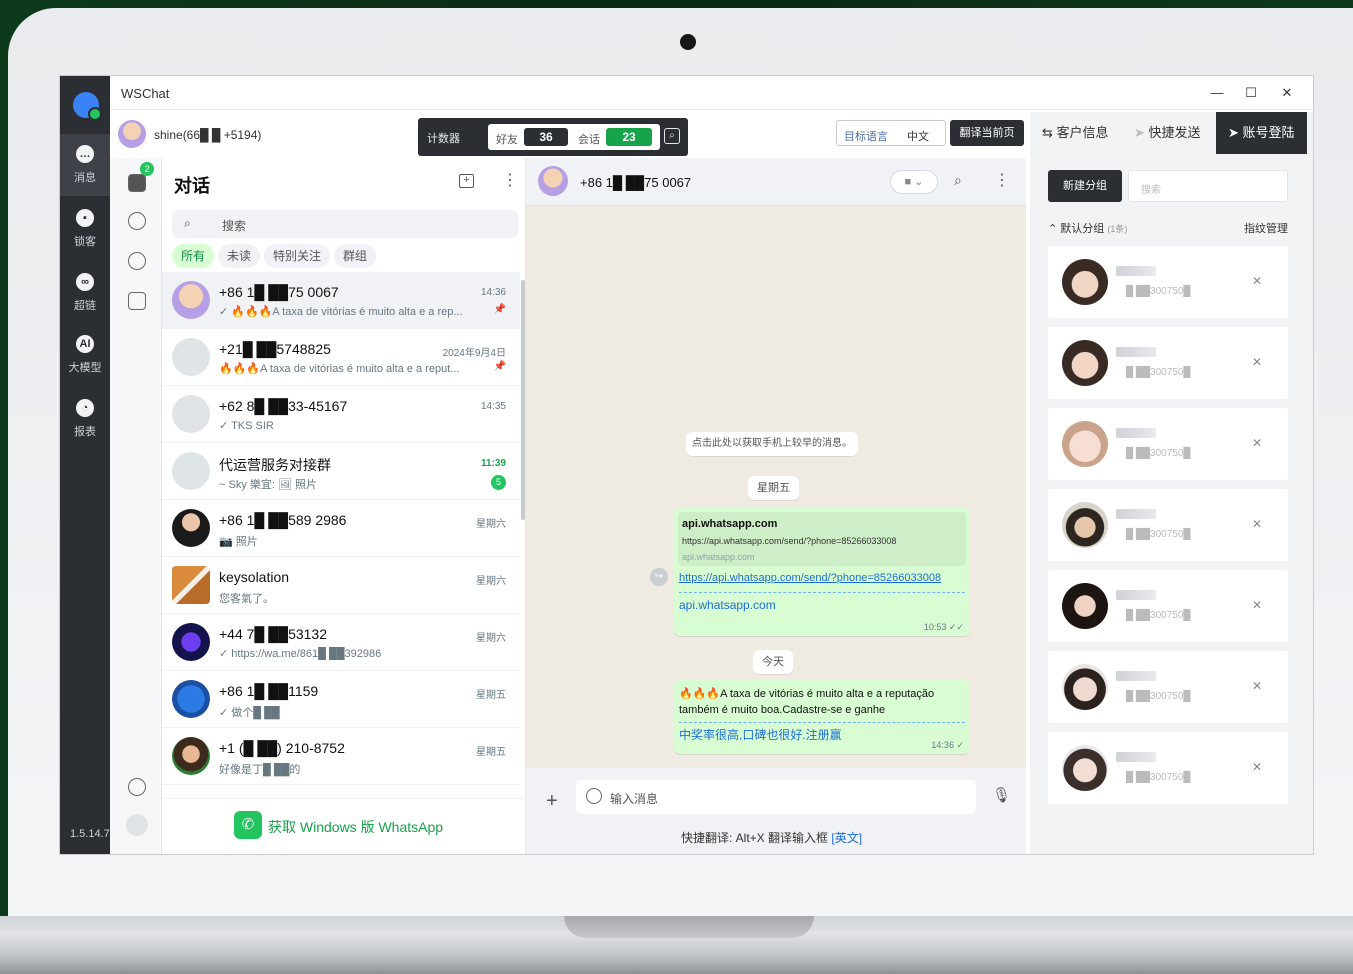 The height and width of the screenshot is (974, 1353). What do you see at coordinates (1217, 93) in the screenshot?
I see `minimize-button: —` at bounding box center [1217, 93].